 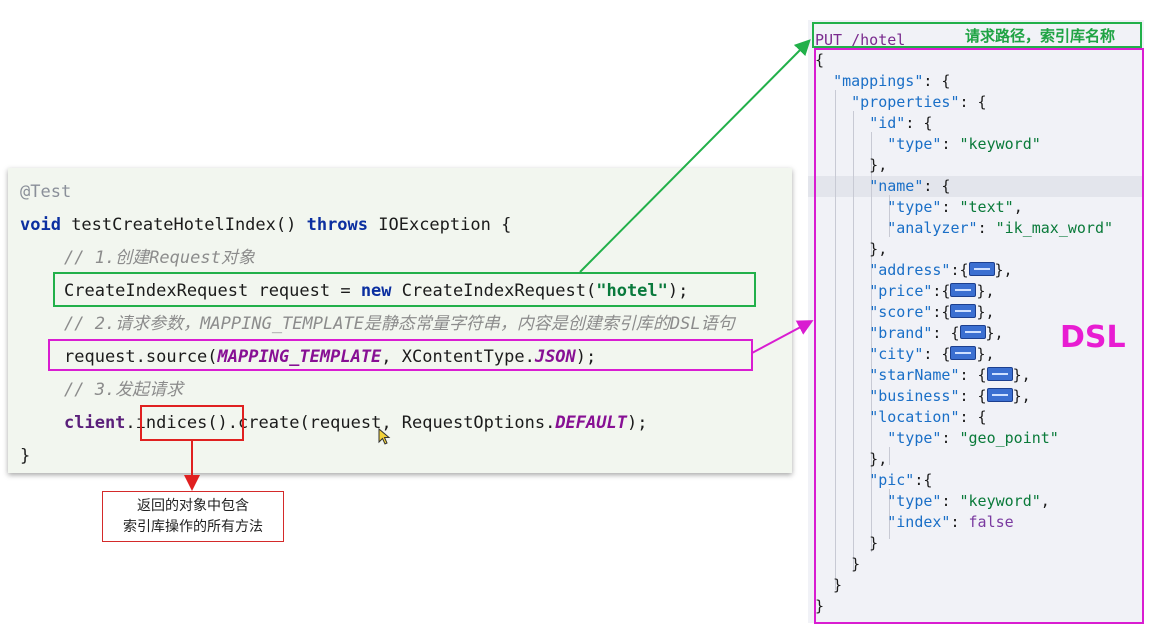 What do you see at coordinates (695, 156) in the screenshot?
I see `green-arrow` at bounding box center [695, 156].